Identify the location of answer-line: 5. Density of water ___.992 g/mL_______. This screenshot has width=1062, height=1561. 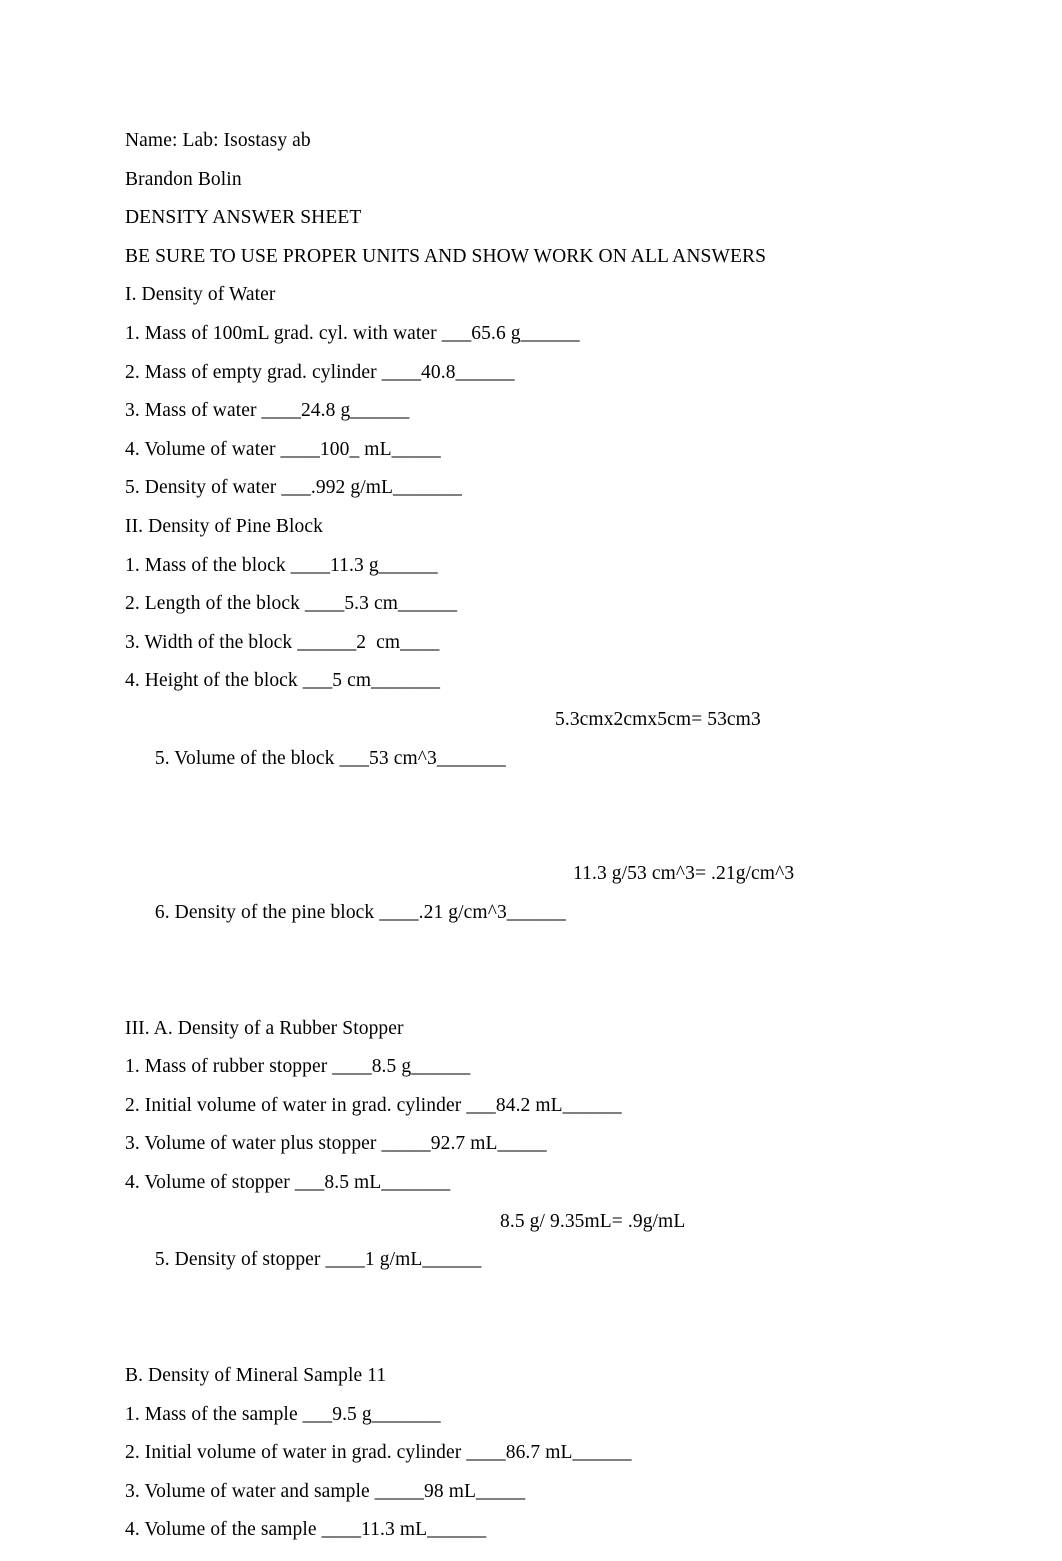
(293, 488).